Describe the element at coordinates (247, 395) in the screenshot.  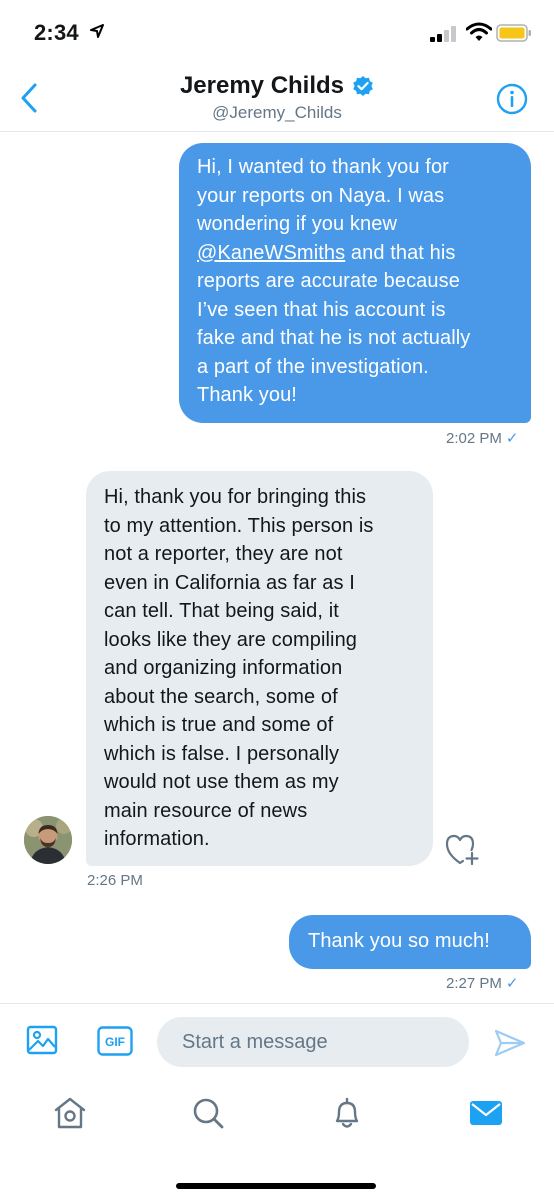
I see `message-line: Thank you!` at that location.